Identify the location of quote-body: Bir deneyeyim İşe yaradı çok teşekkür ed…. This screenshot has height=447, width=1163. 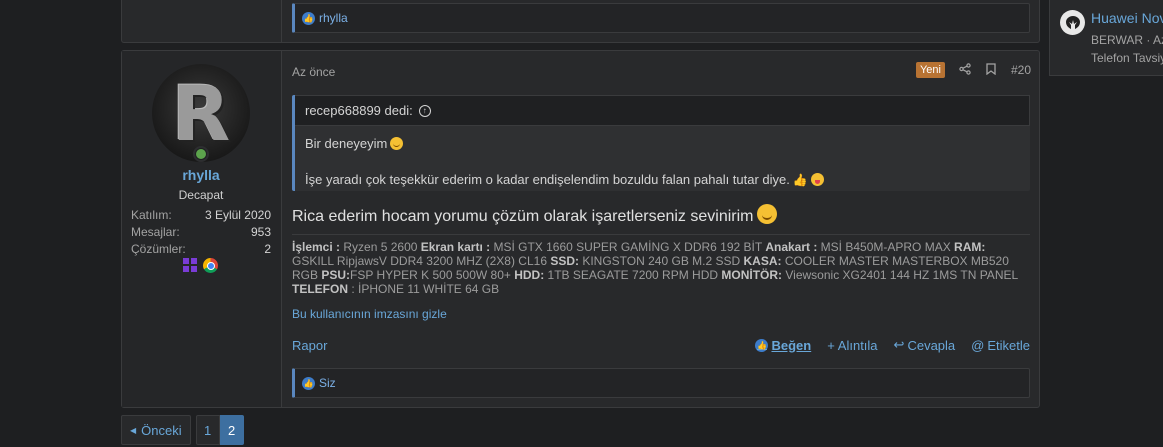
(662, 162).